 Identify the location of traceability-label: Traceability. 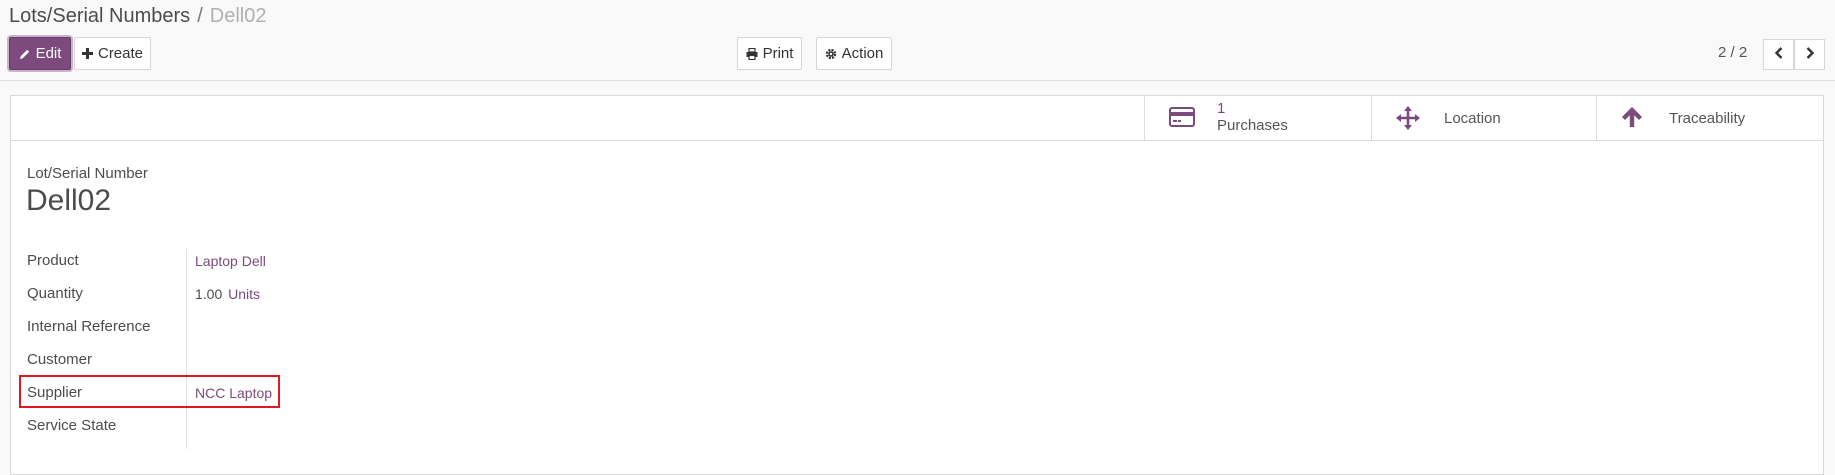
(1707, 118).